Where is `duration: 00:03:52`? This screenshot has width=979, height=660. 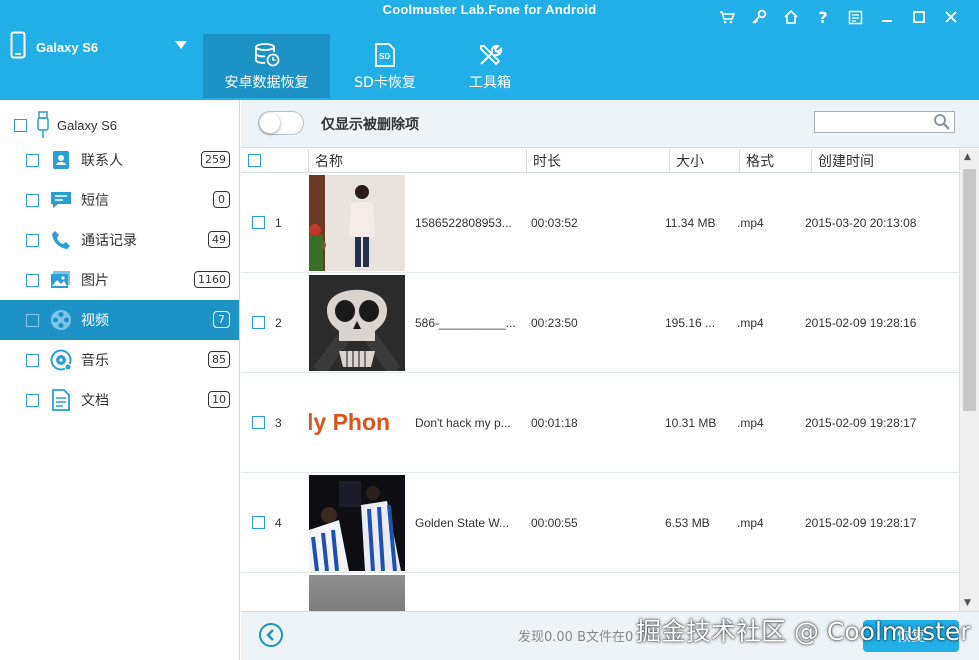
duration: 00:03:52 is located at coordinates (554, 222).